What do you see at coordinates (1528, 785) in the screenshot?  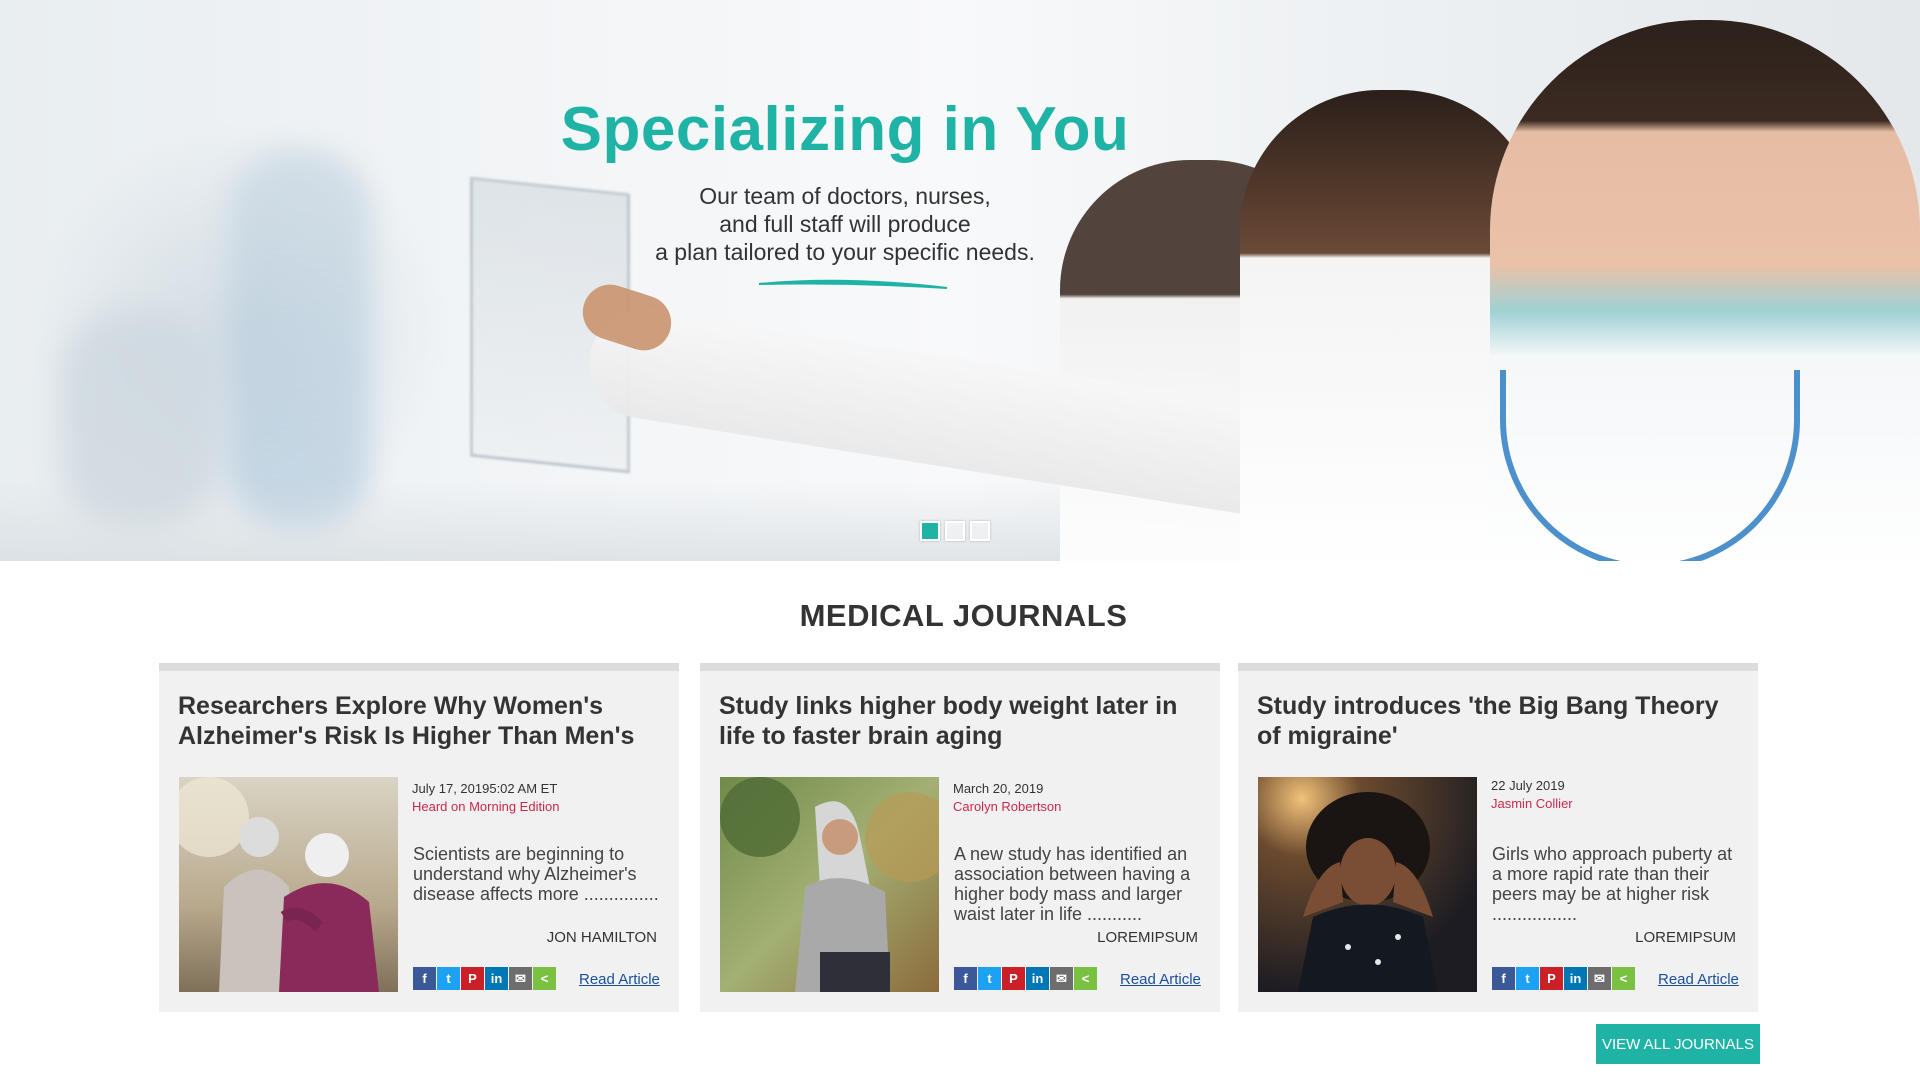 I see `article-date: 22 July 2019` at bounding box center [1528, 785].